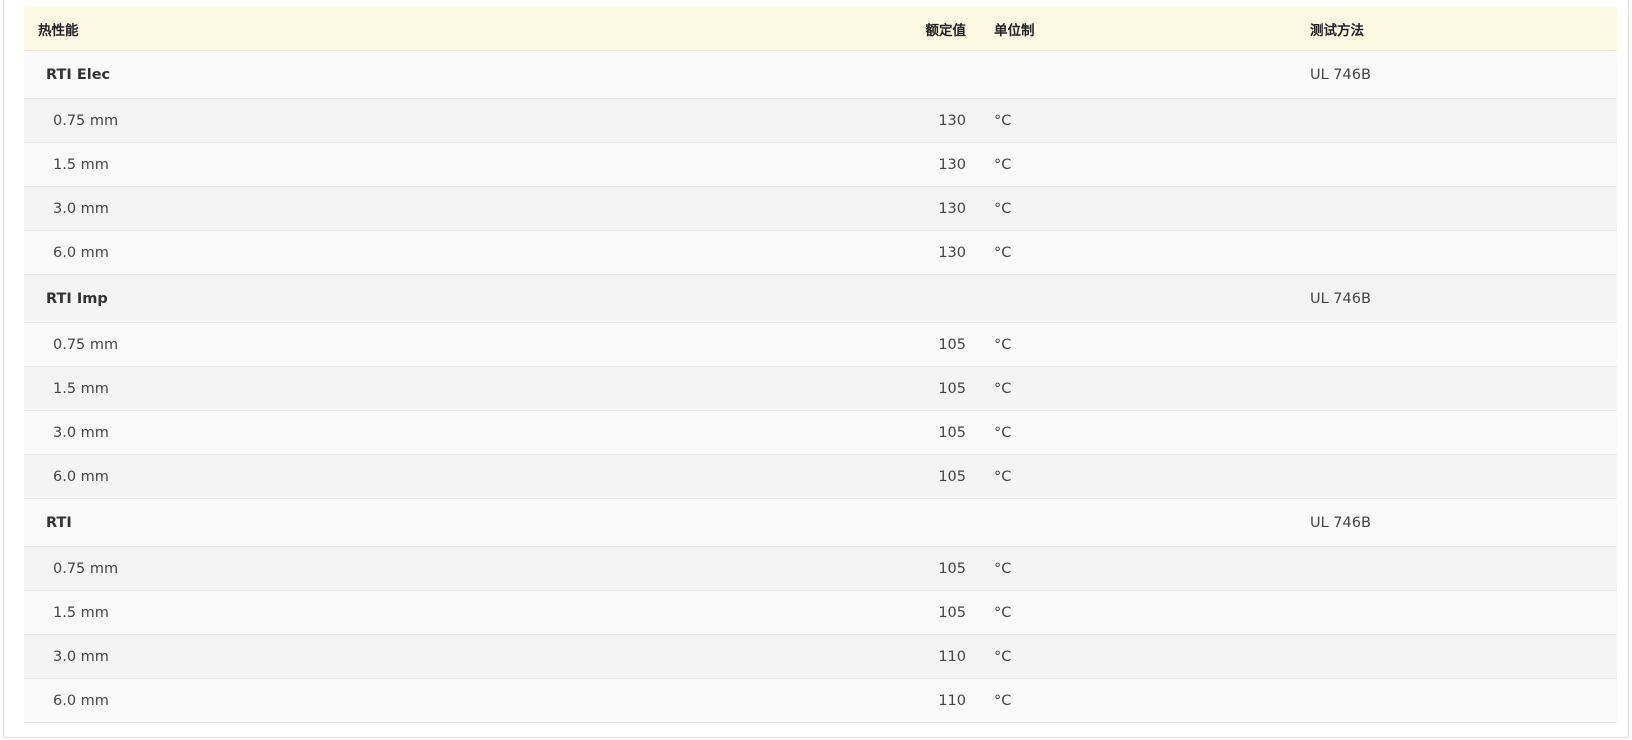  What do you see at coordinates (77, 298) in the screenshot?
I see `group-name: RTI Imp` at bounding box center [77, 298].